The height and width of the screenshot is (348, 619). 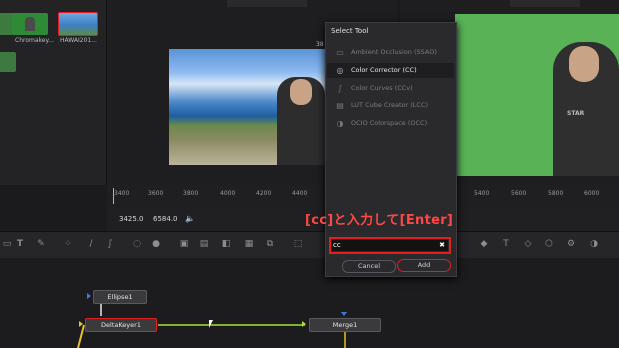 I want to click on clip-thumbnail-hawaii, so click(x=78, y=24).